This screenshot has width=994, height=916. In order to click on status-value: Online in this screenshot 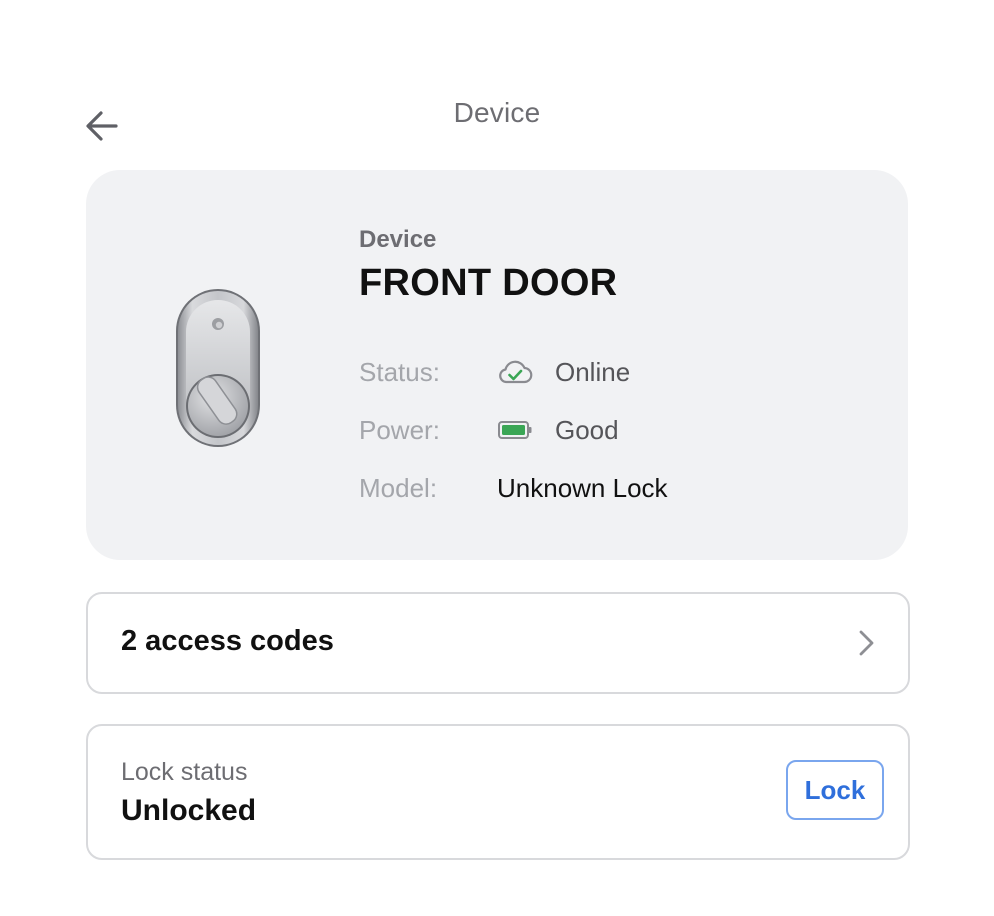, I will do `click(593, 371)`.